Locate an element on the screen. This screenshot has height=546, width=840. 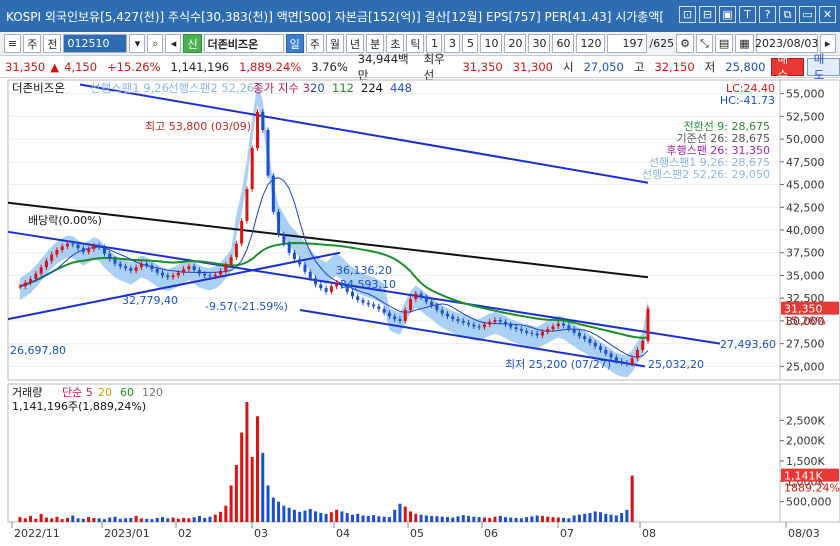
chart-tool-icon: ⤡ is located at coordinates (704, 43).